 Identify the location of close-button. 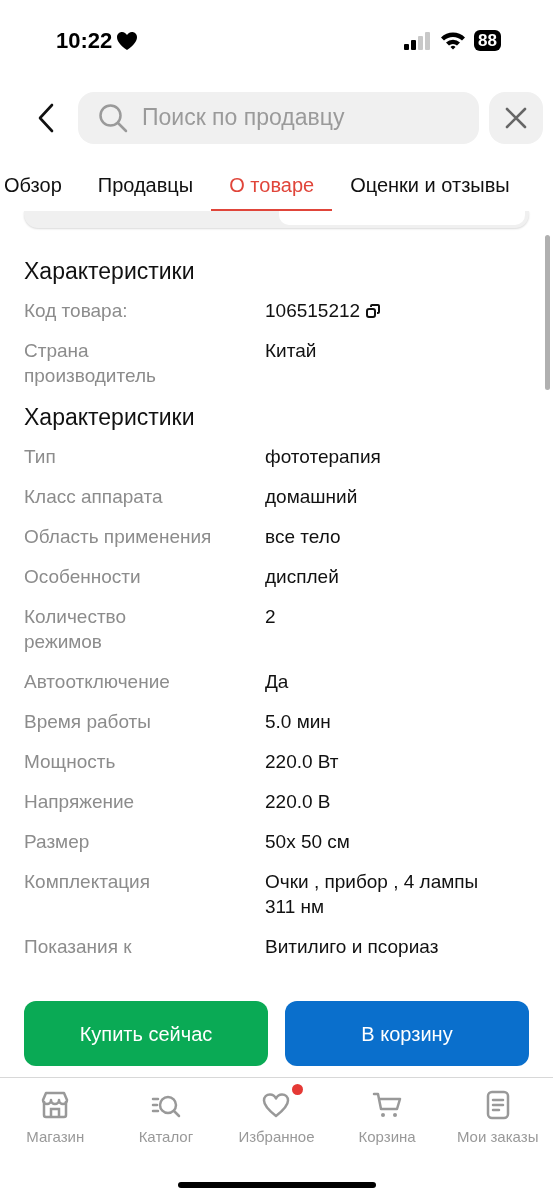
(516, 117).